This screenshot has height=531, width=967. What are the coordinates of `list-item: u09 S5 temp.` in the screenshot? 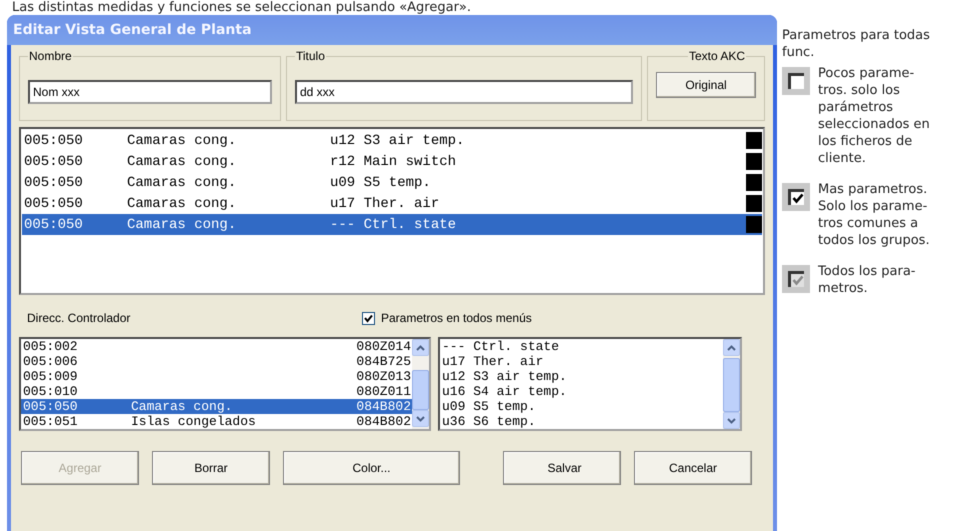 It's located at (581, 406).